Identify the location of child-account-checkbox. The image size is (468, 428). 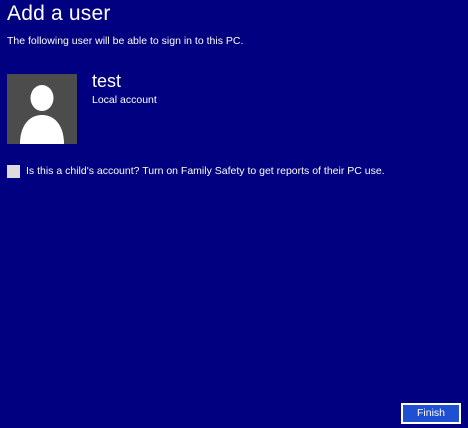
(13, 171).